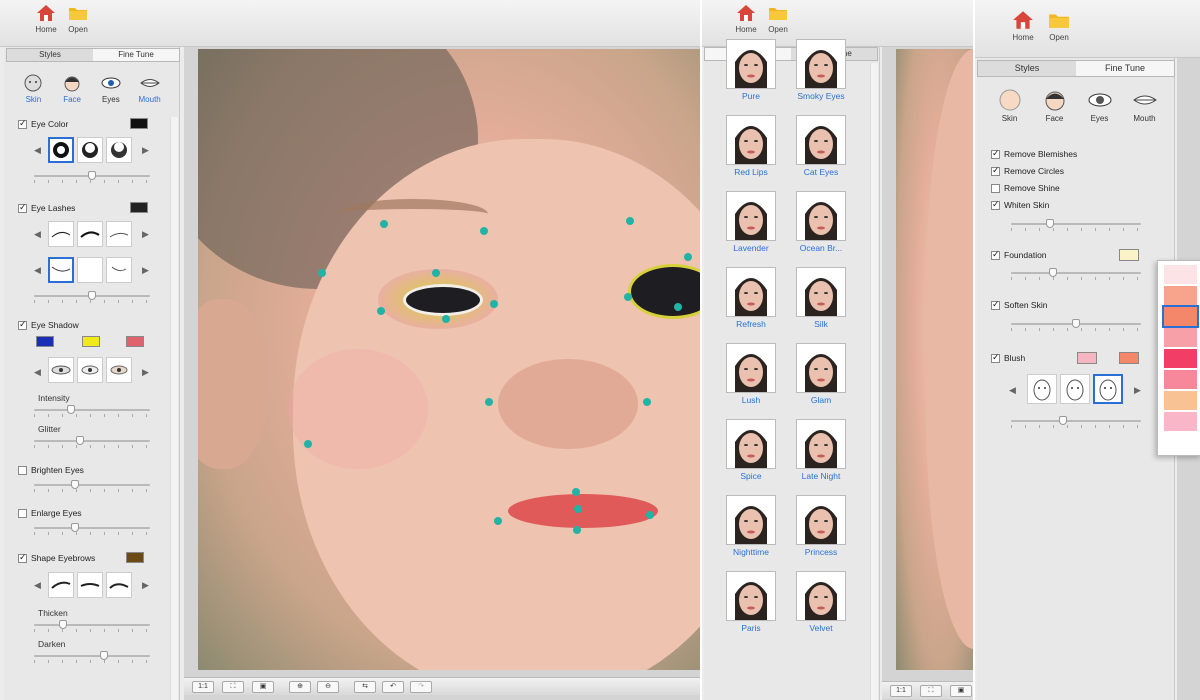 The width and height of the screenshot is (1200, 700). I want to click on sidebar-scrollbar, so click(174, 408).